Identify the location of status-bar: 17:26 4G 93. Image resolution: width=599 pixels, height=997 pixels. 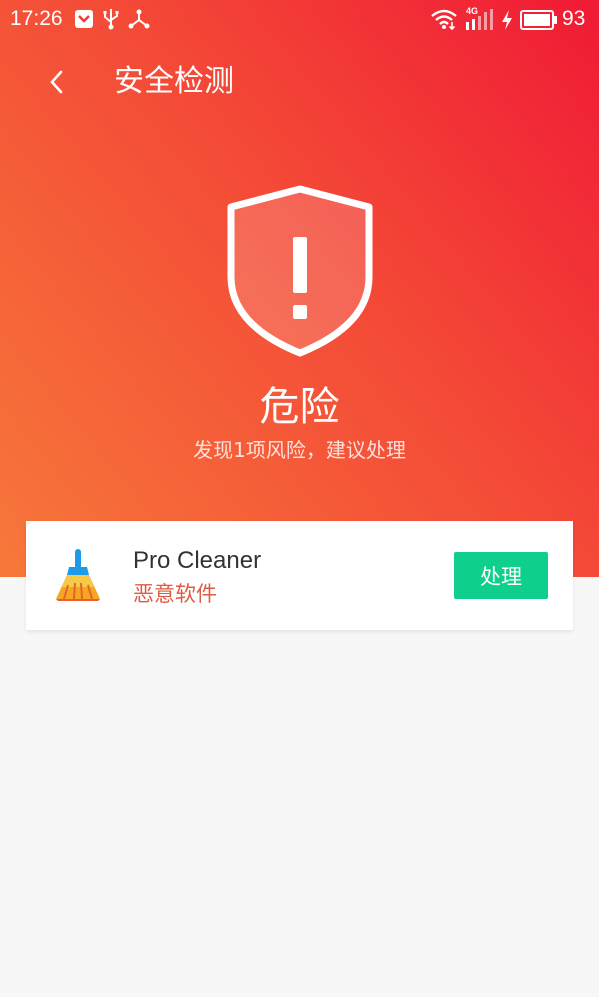
(299, 20).